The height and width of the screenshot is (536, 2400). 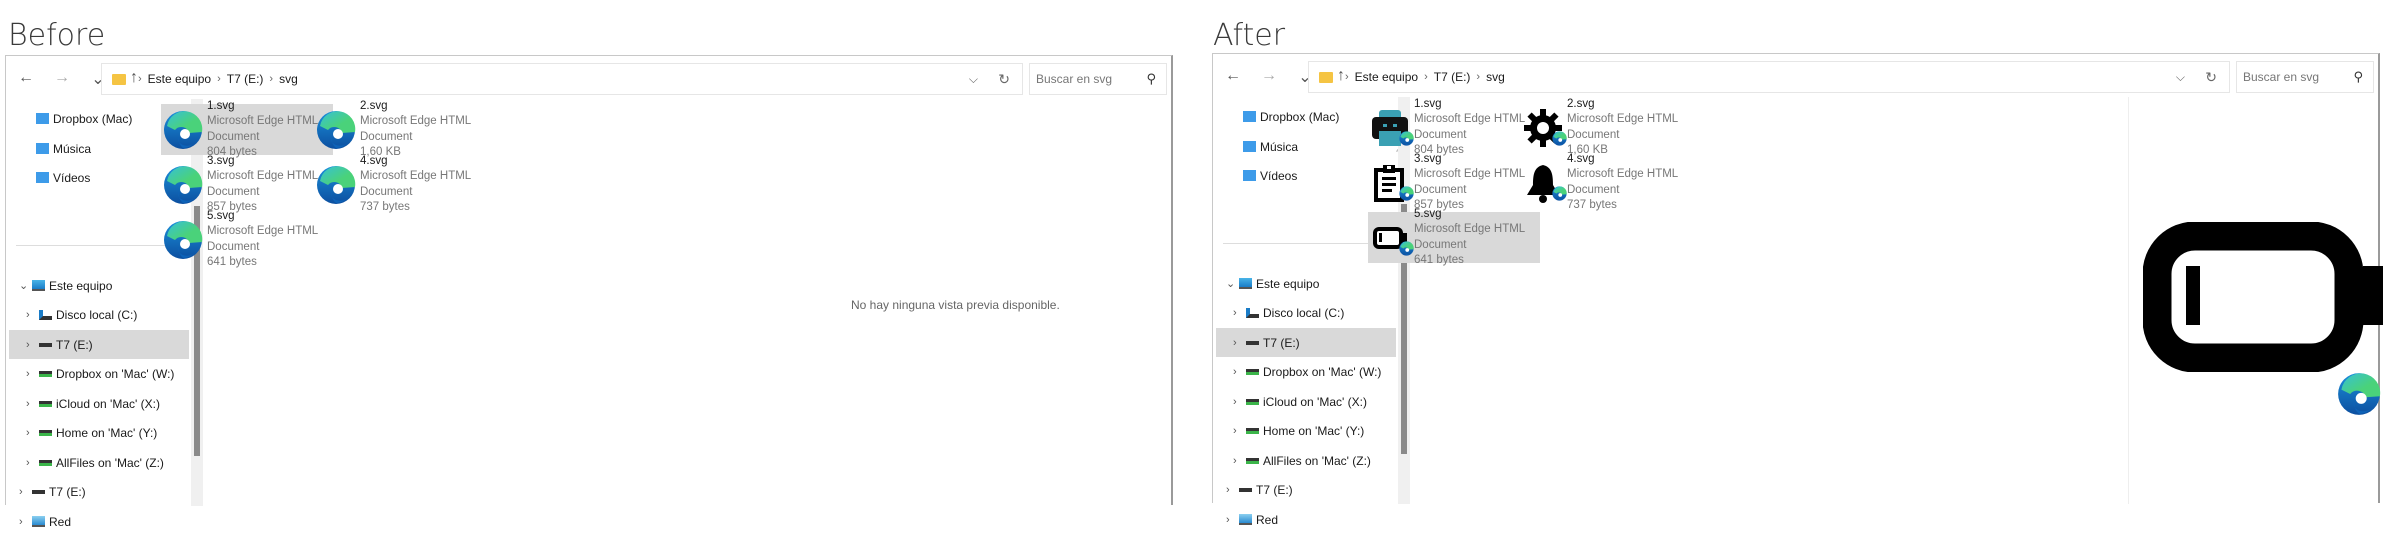 What do you see at coordinates (336, 130) in the screenshot?
I see `edge-file-icon` at bounding box center [336, 130].